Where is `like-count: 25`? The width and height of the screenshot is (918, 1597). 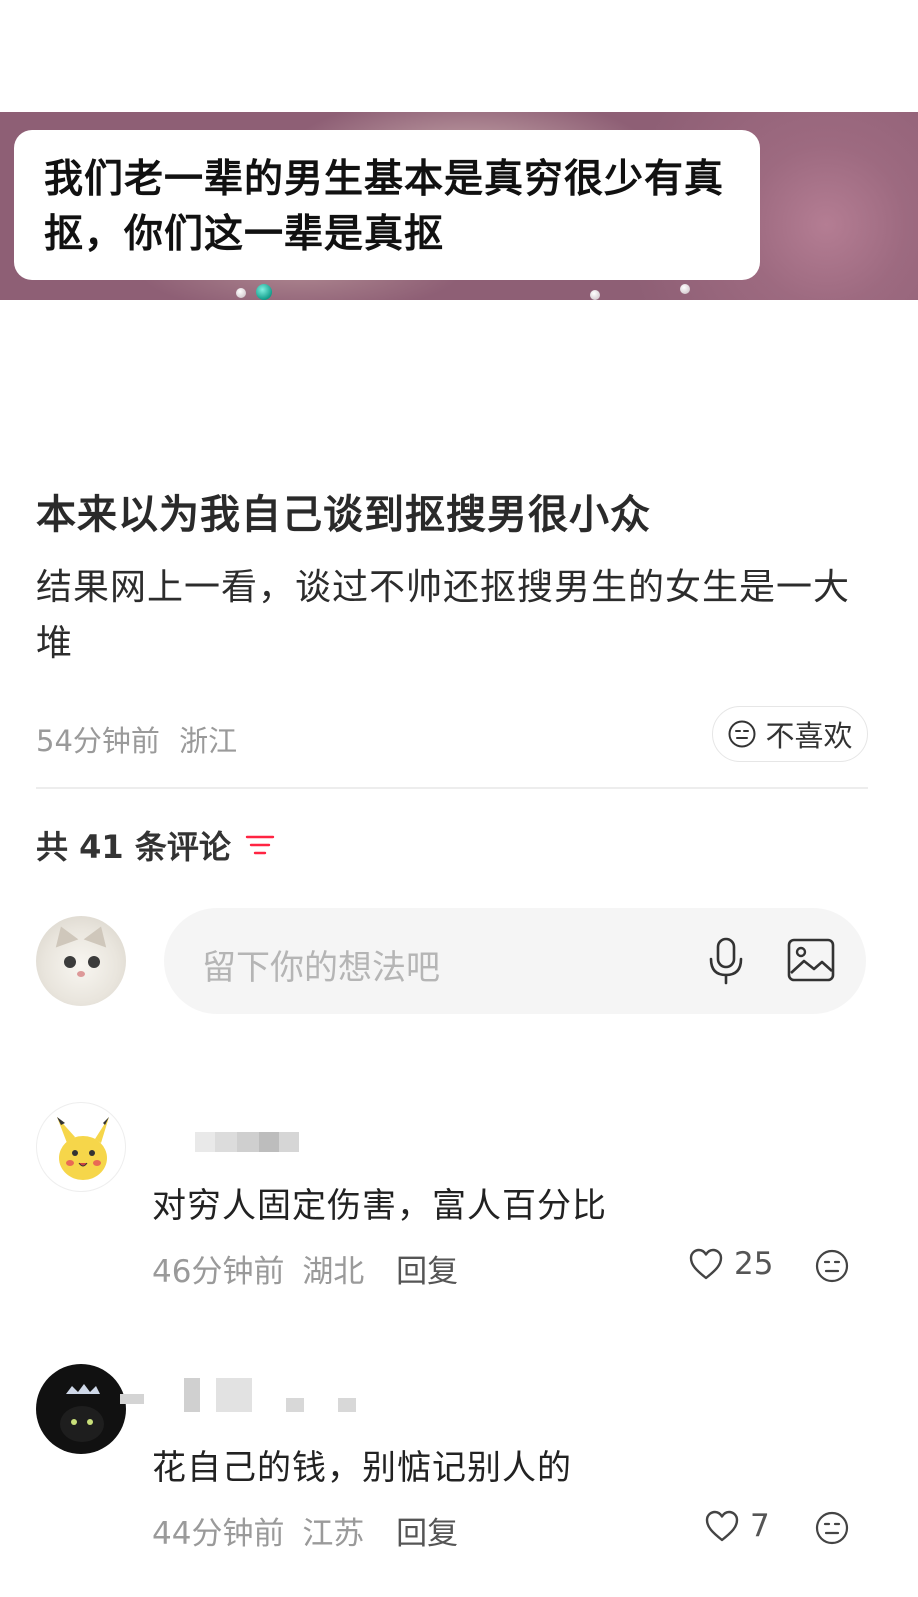 like-count: 25 is located at coordinates (754, 1264).